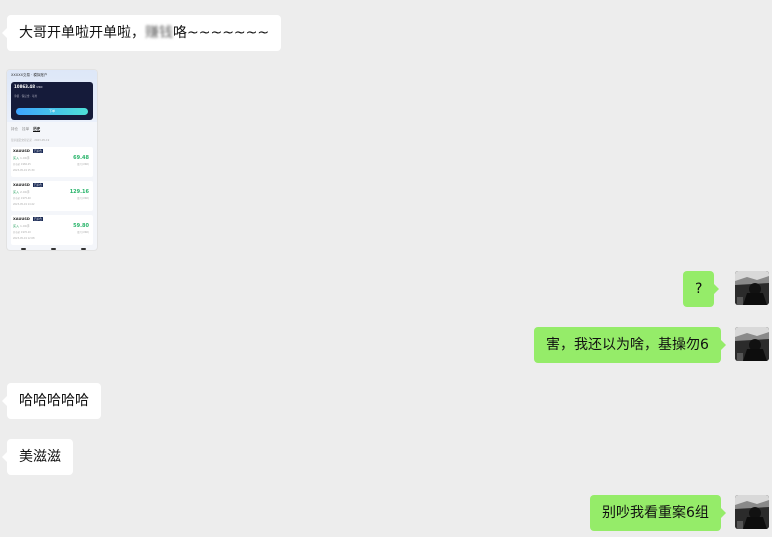  What do you see at coordinates (699, 289) in the screenshot?
I see `message-text: ?` at bounding box center [699, 289].